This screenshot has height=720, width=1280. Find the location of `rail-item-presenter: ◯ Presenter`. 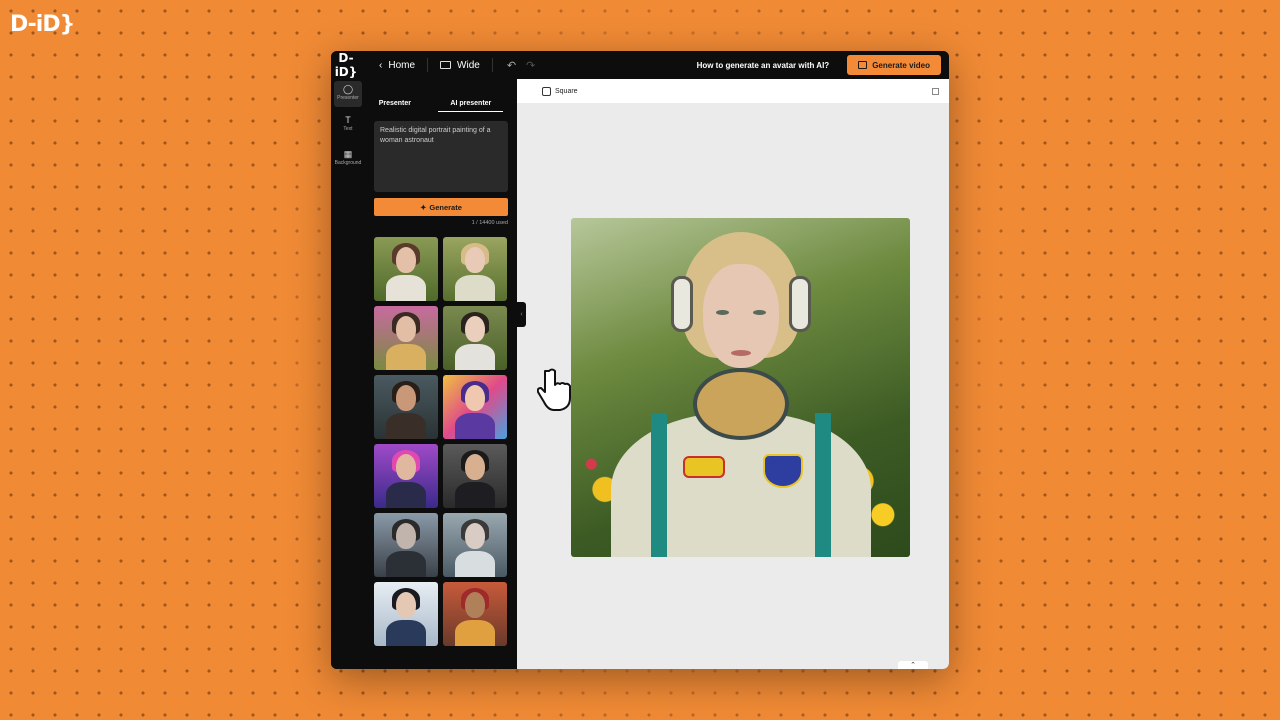

rail-item-presenter: ◯ Presenter is located at coordinates (348, 94).